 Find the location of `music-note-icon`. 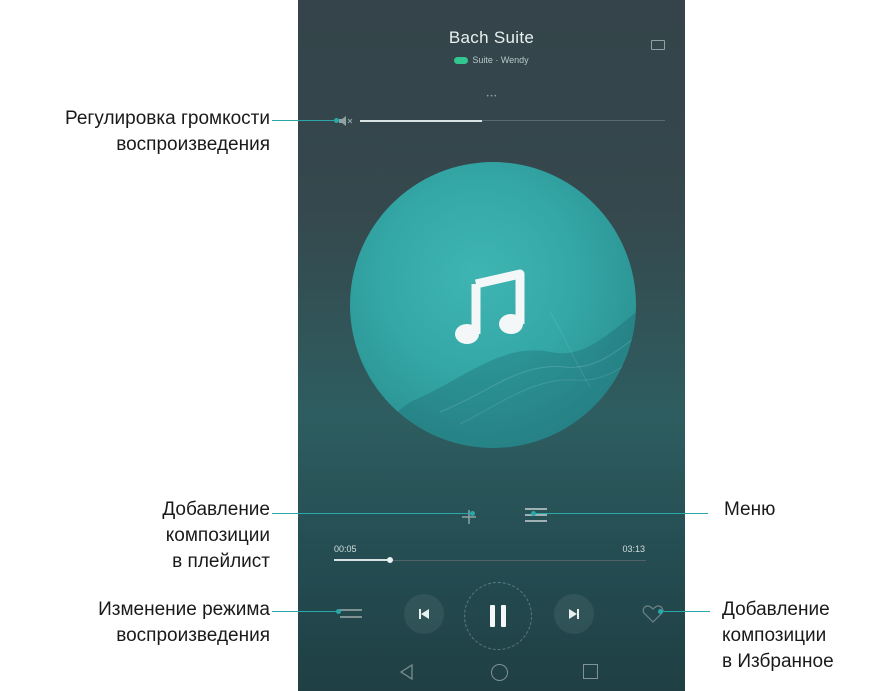

music-note-icon is located at coordinates (490, 306).